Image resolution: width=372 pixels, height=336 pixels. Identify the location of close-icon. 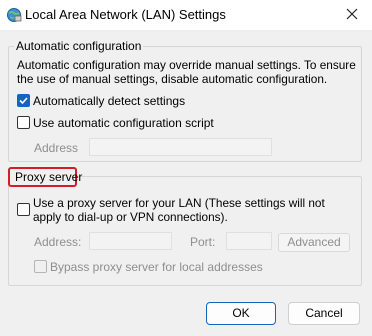
(352, 15).